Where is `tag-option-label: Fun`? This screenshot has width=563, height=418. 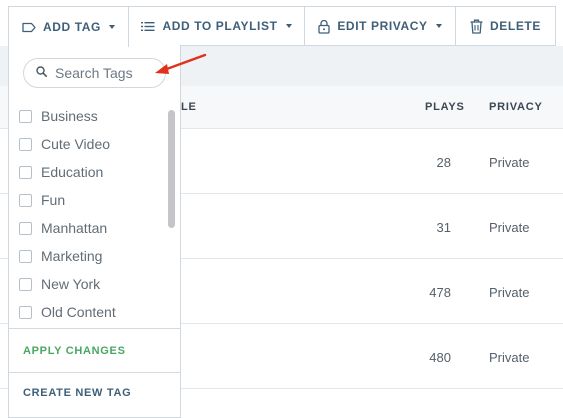
tag-option-label: Fun is located at coordinates (53, 200).